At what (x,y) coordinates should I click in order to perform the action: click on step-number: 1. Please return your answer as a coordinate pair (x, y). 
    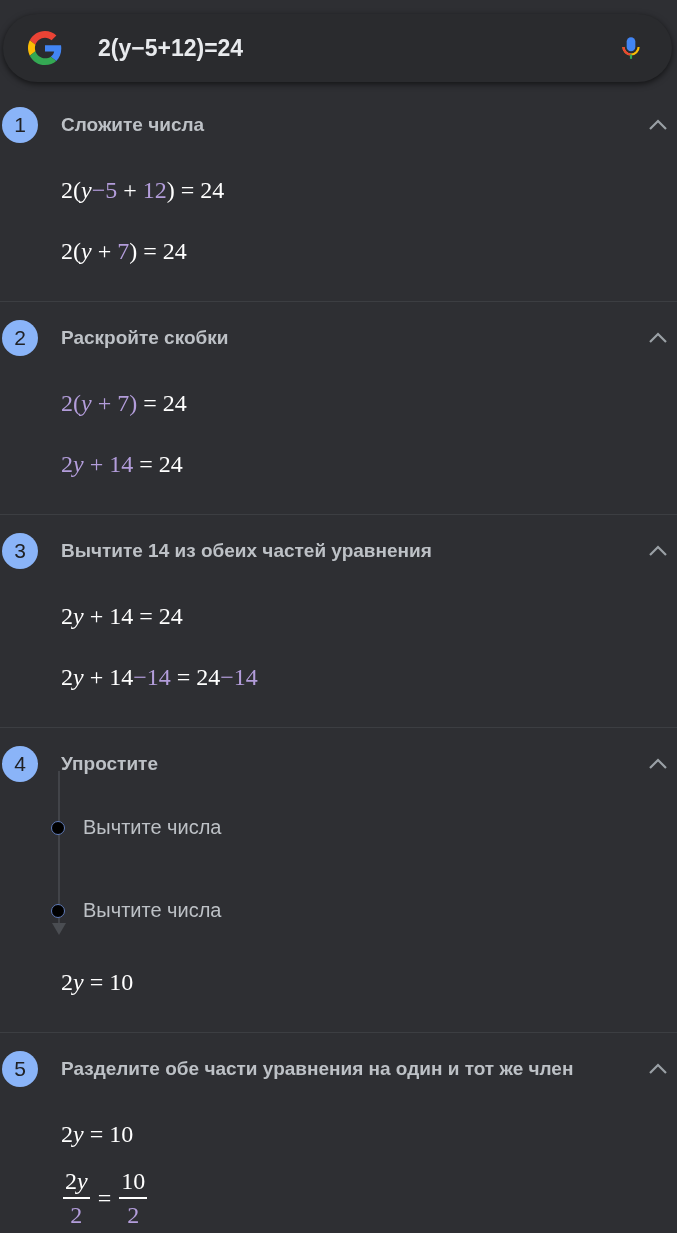
    Looking at the image, I should click on (20, 125).